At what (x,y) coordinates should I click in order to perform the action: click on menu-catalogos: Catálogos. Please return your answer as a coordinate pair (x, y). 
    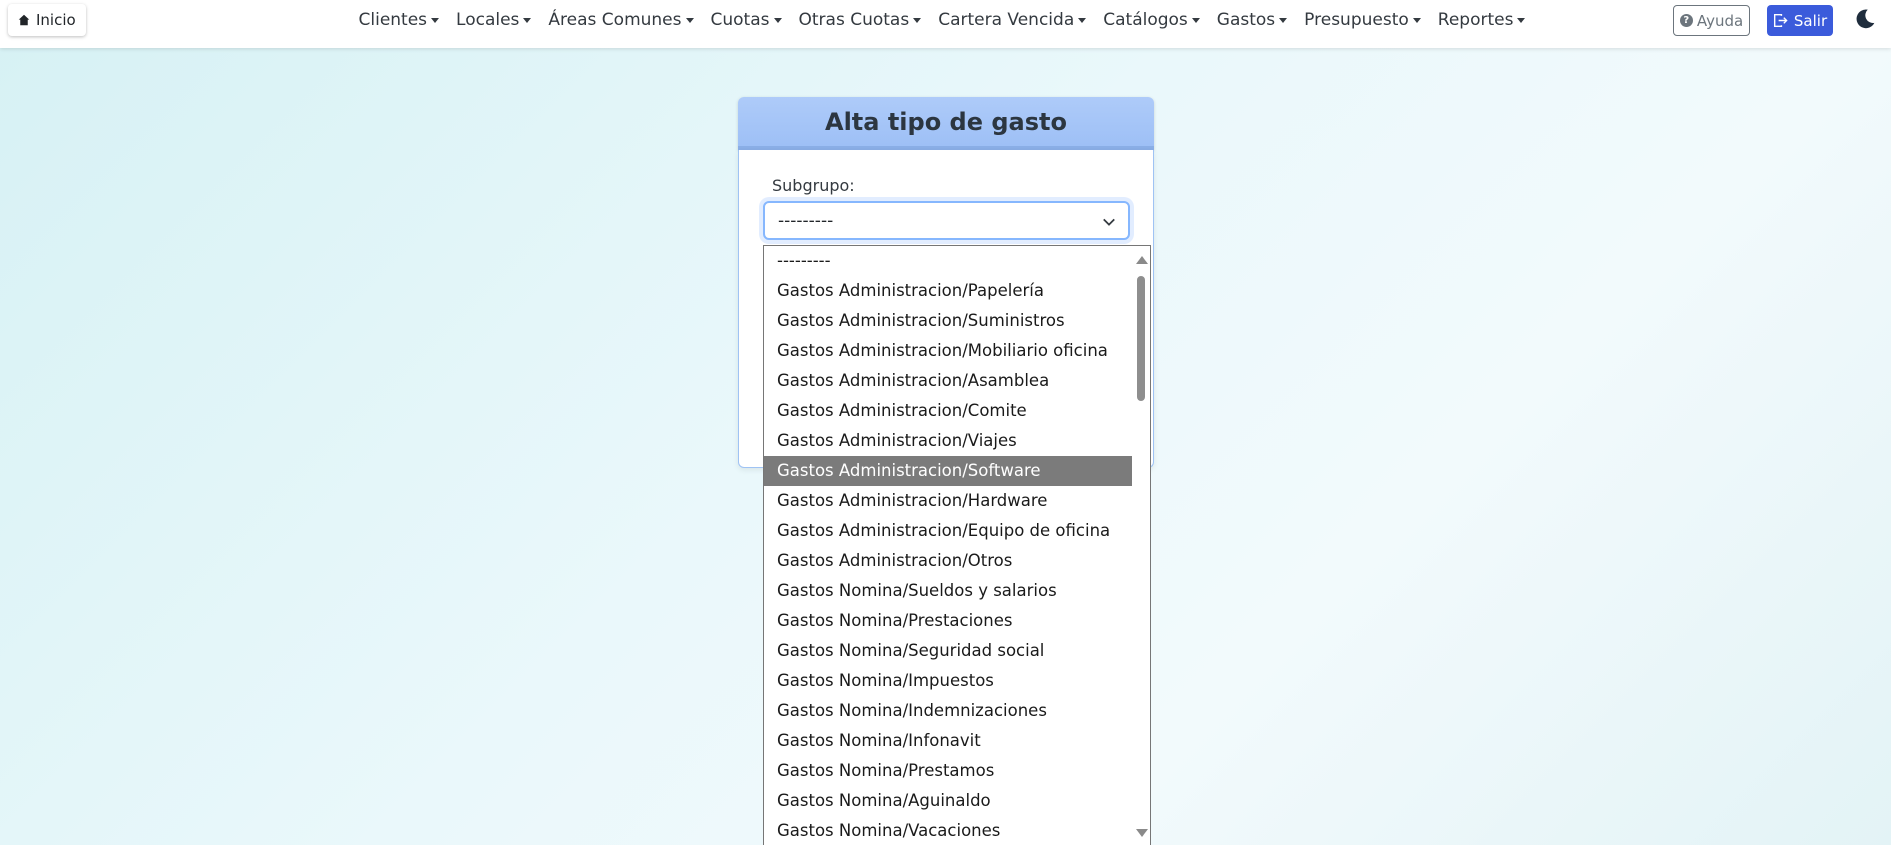
    Looking at the image, I should click on (1152, 20).